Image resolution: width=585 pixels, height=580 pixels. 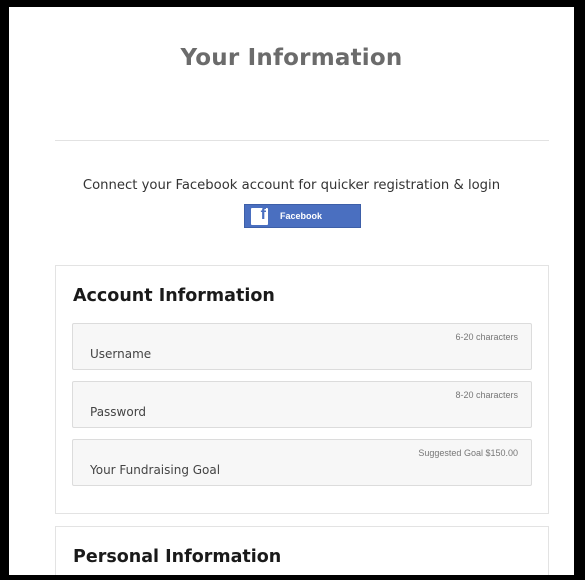 I want to click on personal-information-card: Personal Information, so click(x=302, y=550).